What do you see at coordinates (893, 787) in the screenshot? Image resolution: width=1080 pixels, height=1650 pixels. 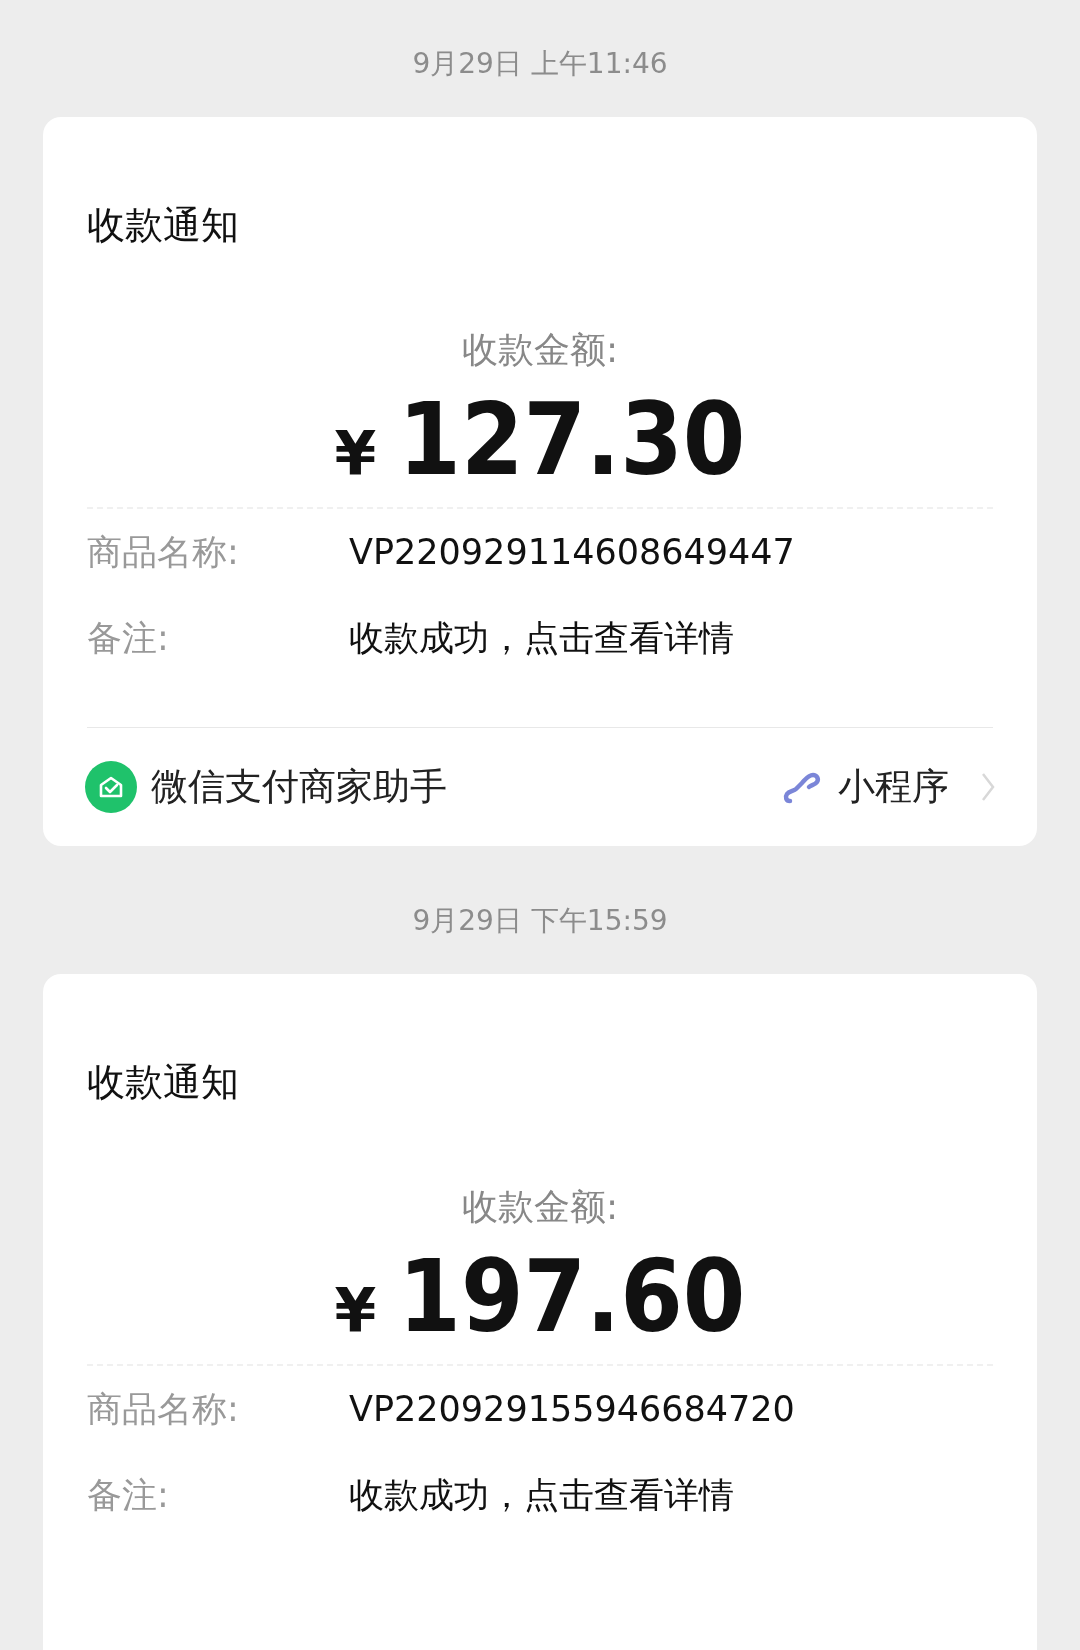 I see `mini-program-label: 小程序` at bounding box center [893, 787].